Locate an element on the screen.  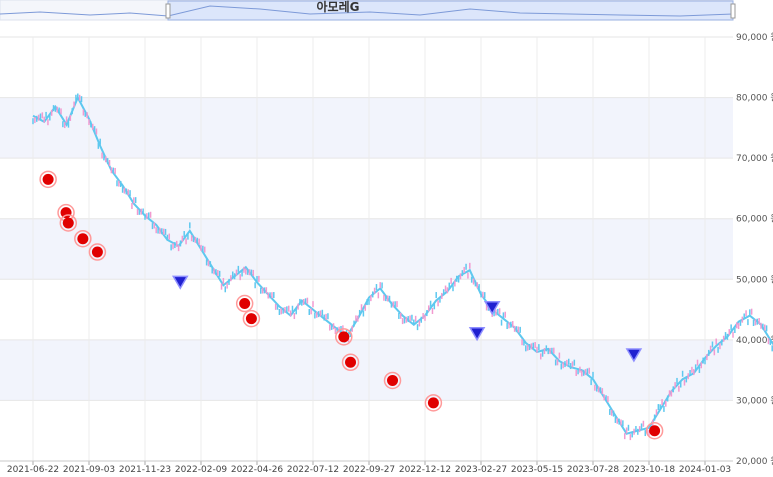
x-tick-label: 2021-09-03 is located at coordinates (89, 470).